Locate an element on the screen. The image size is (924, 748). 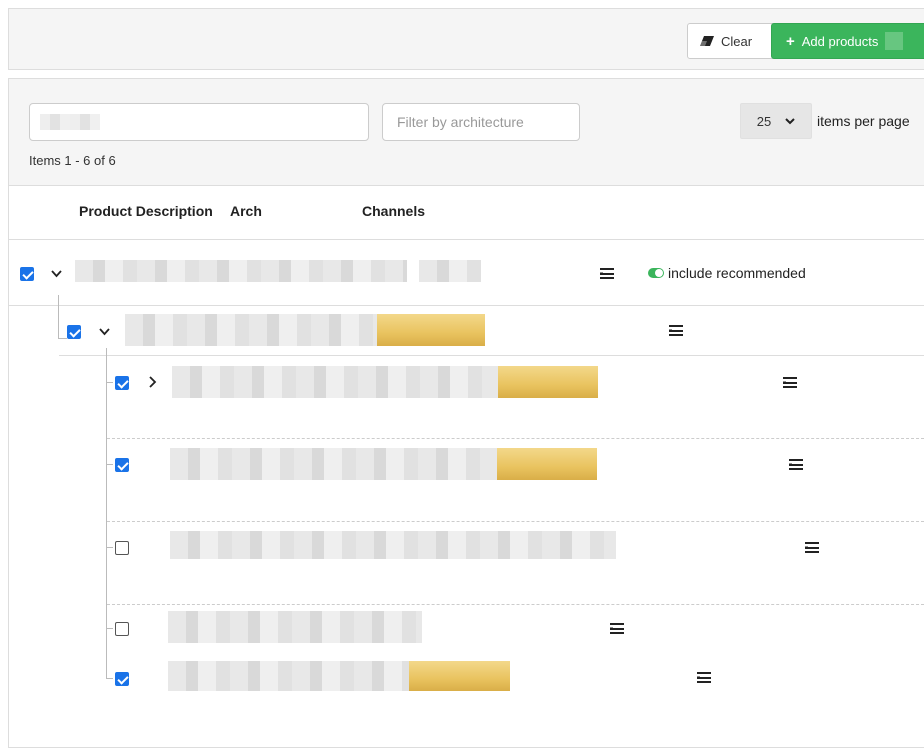
items-per-page-label: items per page is located at coordinates (863, 121).